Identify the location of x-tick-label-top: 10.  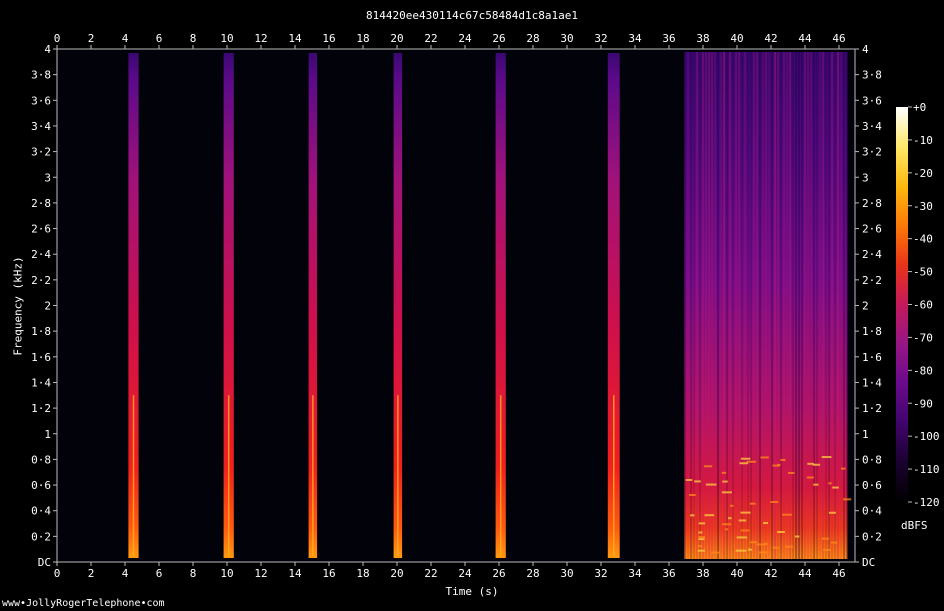
(226, 38).